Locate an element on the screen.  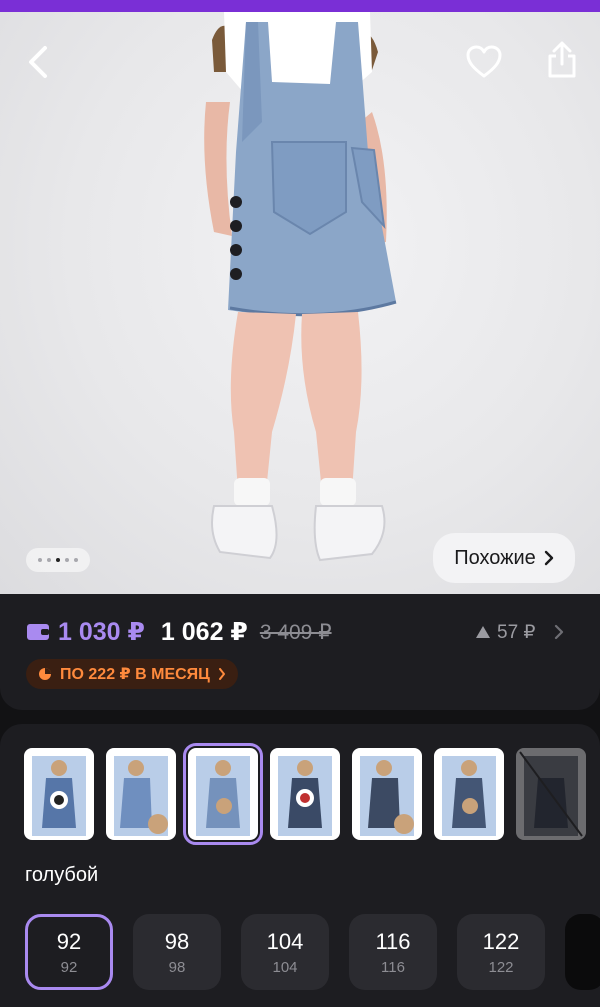
size-option: 104 104 is located at coordinates (285, 952).